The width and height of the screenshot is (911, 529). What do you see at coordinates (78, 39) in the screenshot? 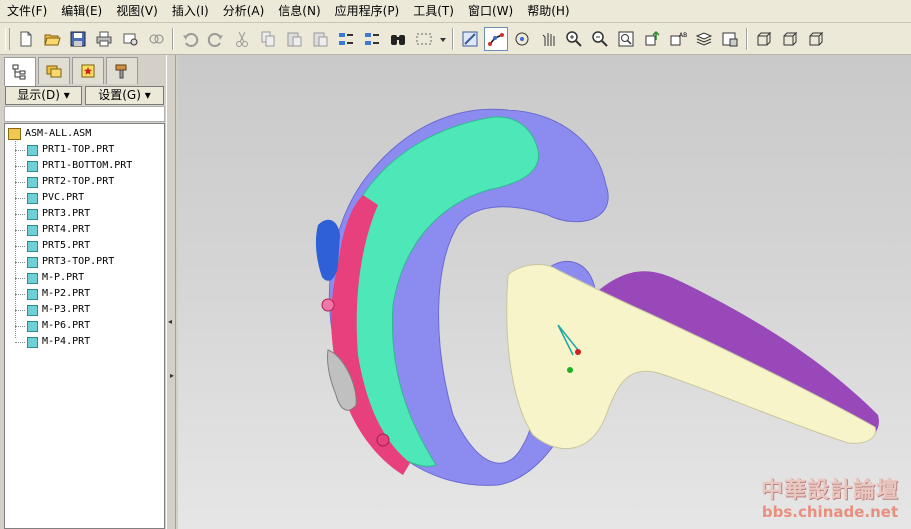
I see `save-icon` at bounding box center [78, 39].